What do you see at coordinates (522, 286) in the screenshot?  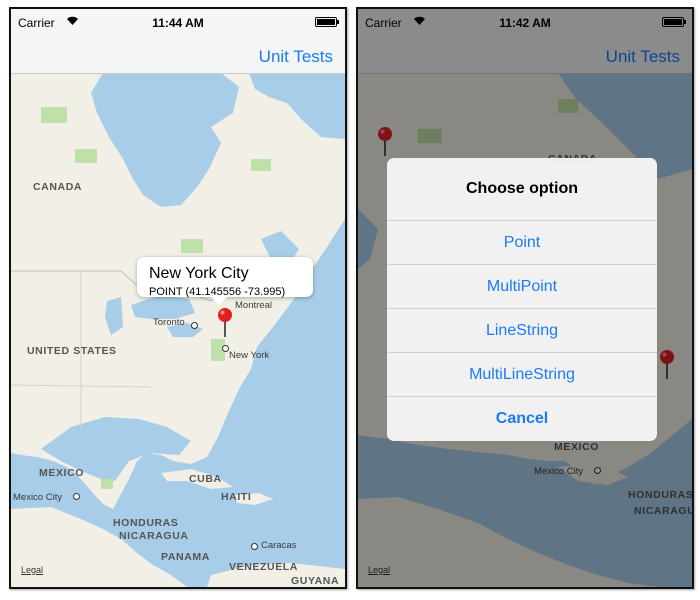 I see `option-multipoint-button: MultiPoint` at bounding box center [522, 286].